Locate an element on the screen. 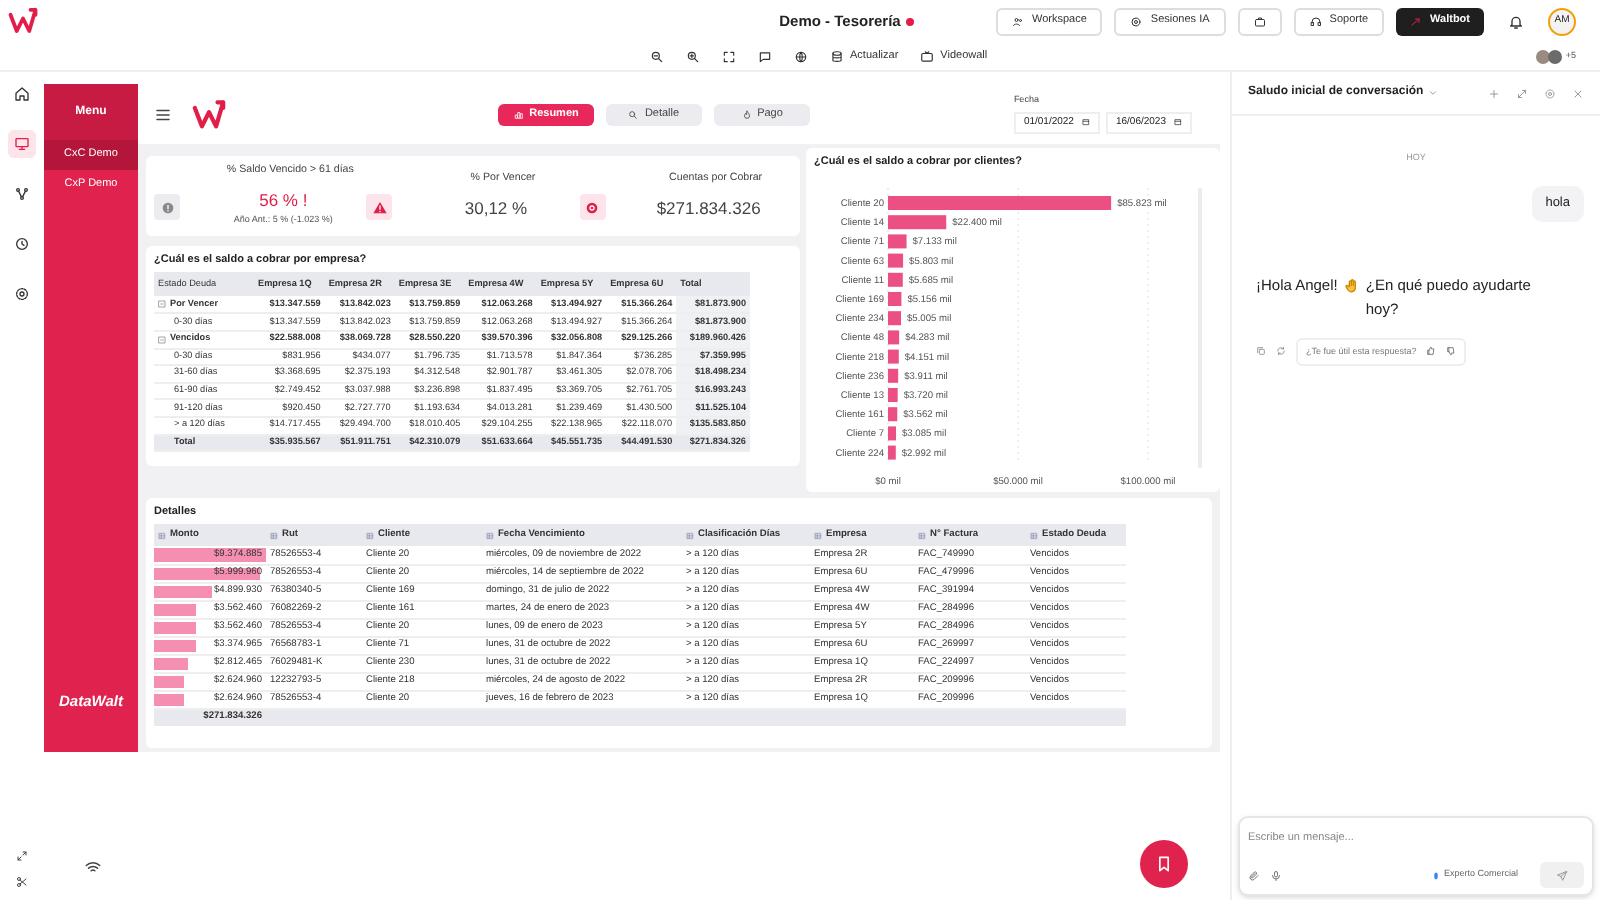 This screenshot has height=900, width=1600. thumbs-up-icon is located at coordinates (1431, 351).